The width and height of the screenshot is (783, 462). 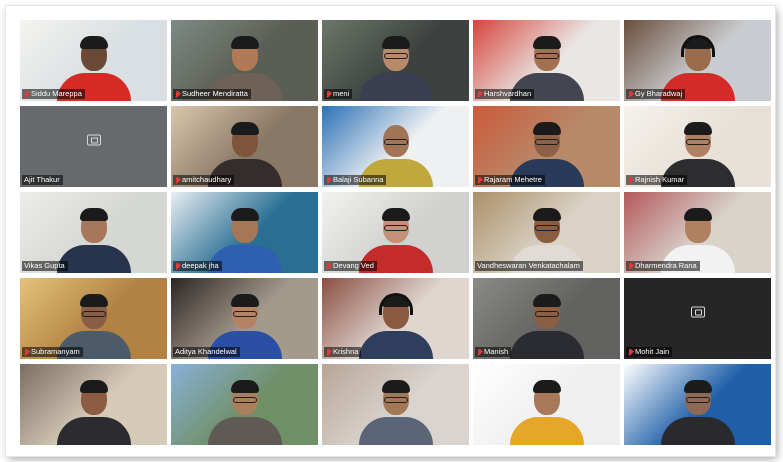 I want to click on participant-name-label: Sudheer Mendiratta, so click(x=212, y=94).